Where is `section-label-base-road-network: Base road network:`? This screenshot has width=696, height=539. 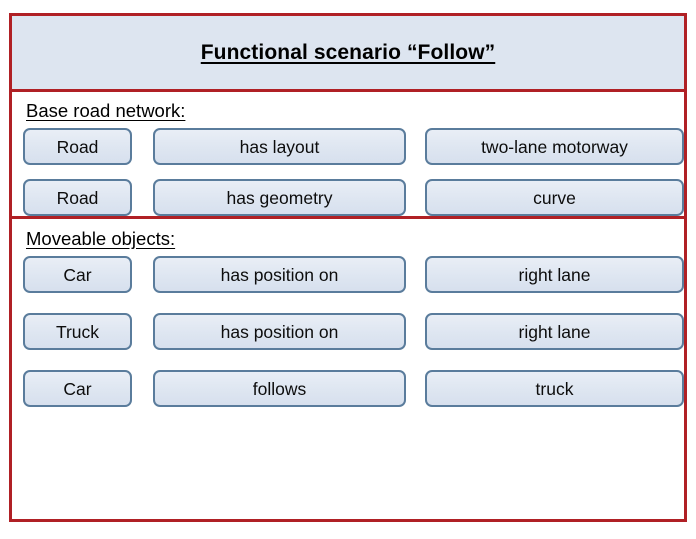 section-label-base-road-network: Base road network: is located at coordinates (106, 110).